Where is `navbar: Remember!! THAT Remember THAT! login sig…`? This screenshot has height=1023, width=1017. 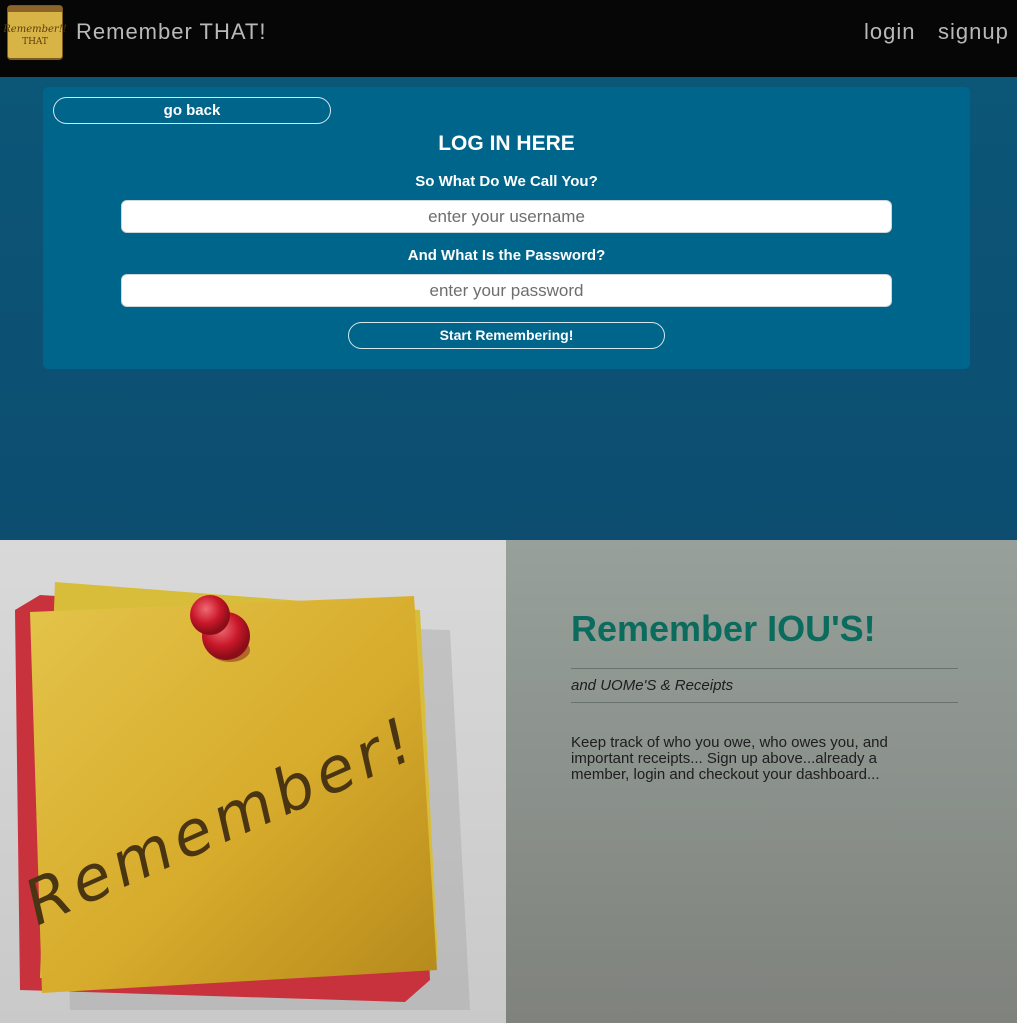 navbar: Remember!! THAT Remember THAT! login sig… is located at coordinates (508, 38).